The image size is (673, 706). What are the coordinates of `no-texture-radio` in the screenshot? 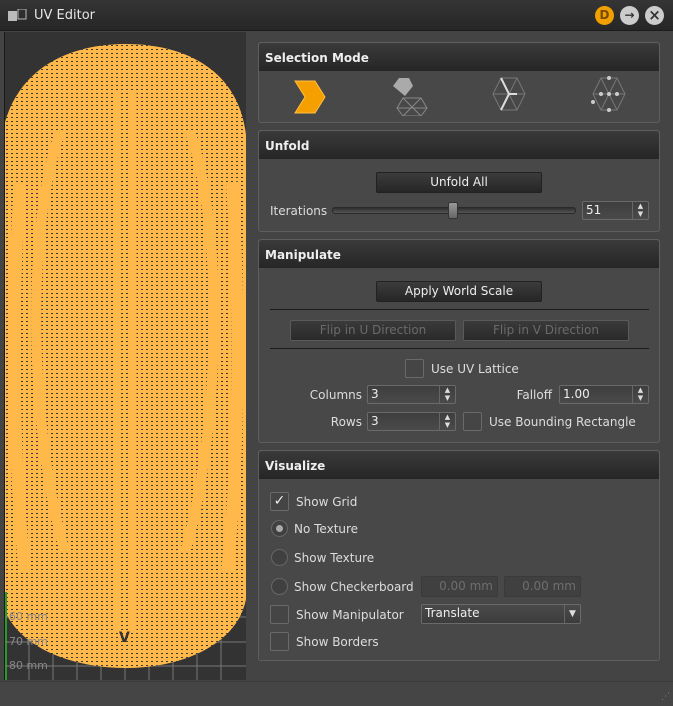 It's located at (279, 528).